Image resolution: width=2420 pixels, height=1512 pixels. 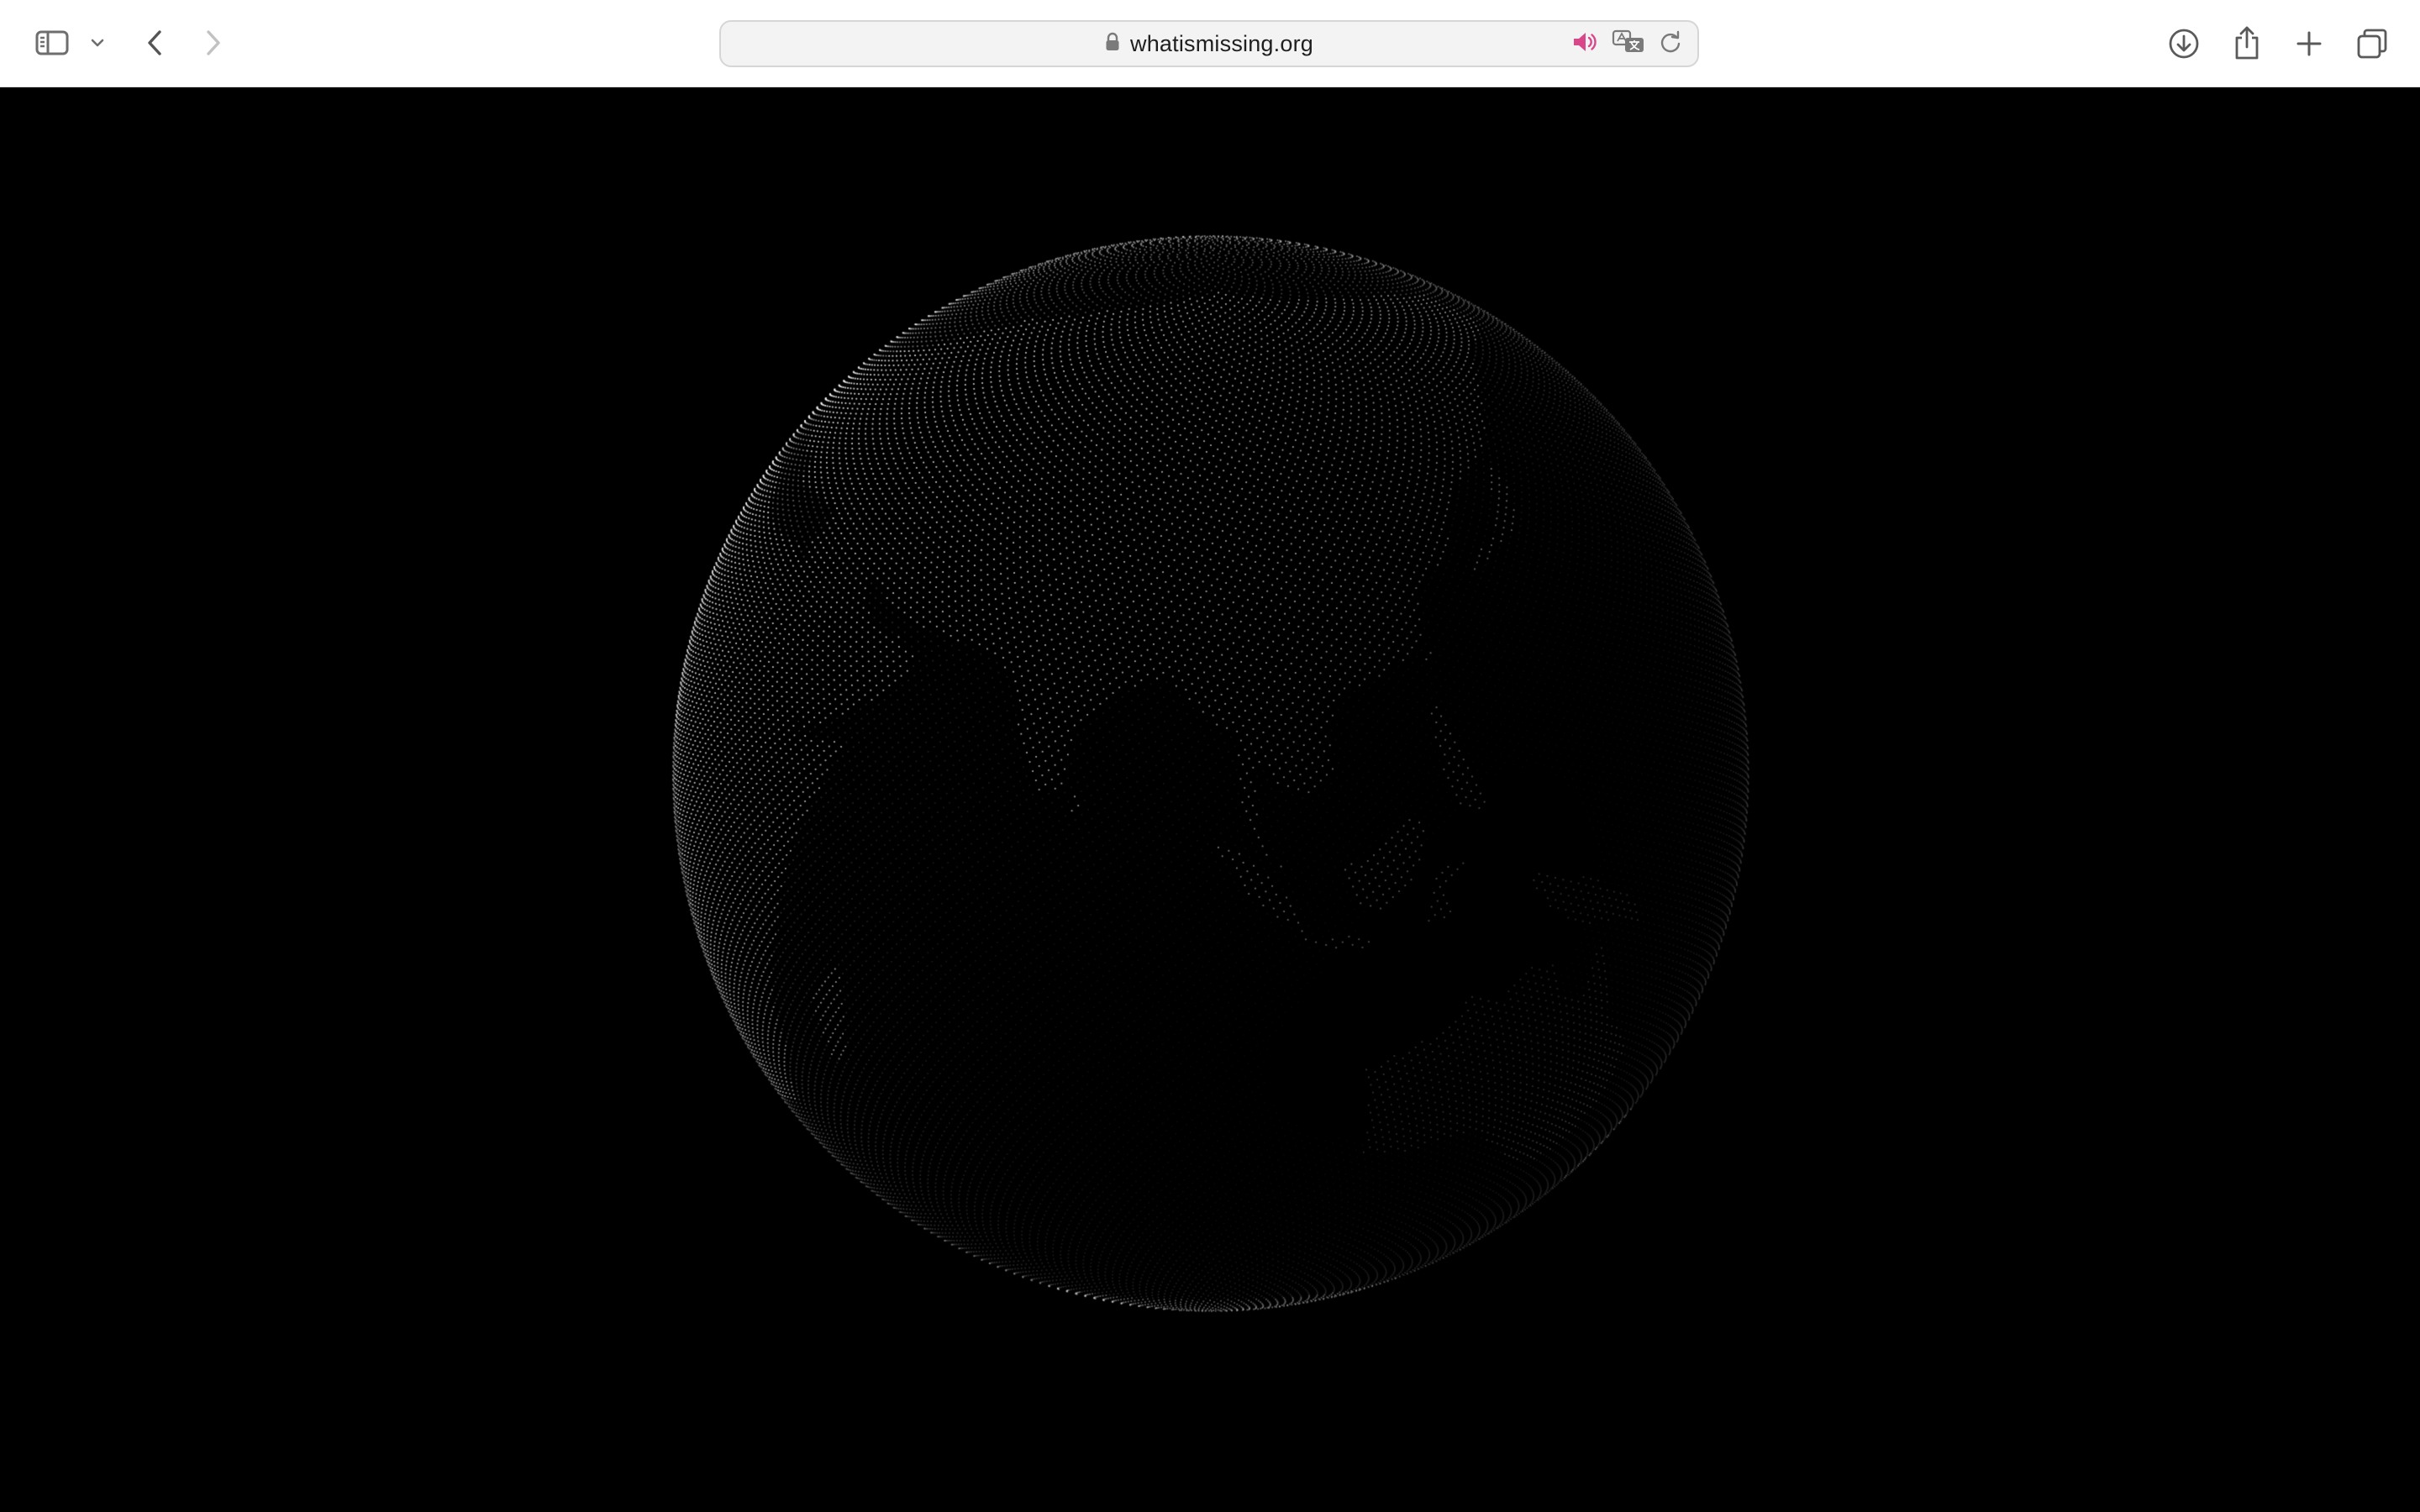 I want to click on back-button, so click(x=154, y=43).